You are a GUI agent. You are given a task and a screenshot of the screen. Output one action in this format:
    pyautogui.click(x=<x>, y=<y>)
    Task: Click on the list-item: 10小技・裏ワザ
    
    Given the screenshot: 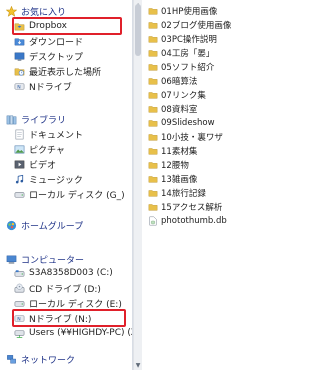 What is the action you would take?
    pyautogui.click(x=194, y=136)
    